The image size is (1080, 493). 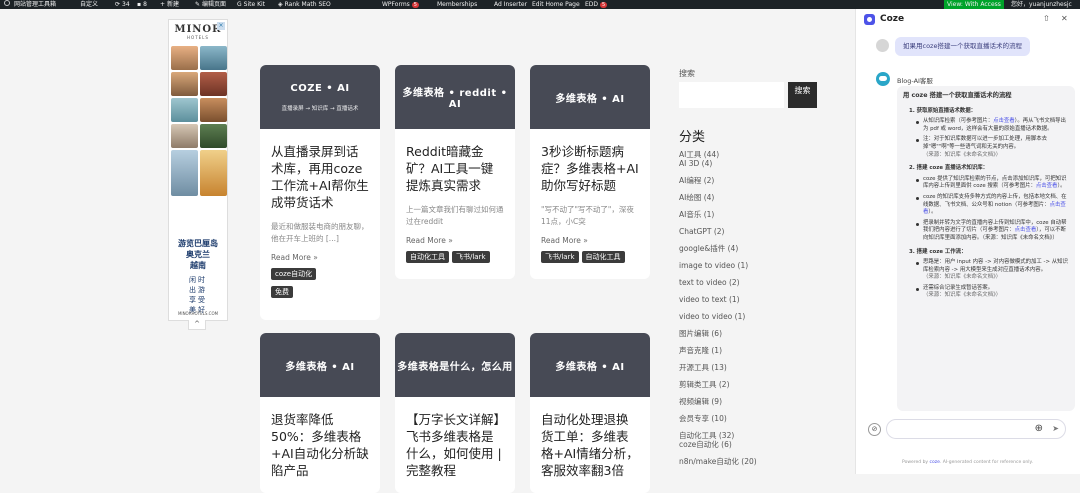 I want to click on categories-title: 分类, so click(x=692, y=137).